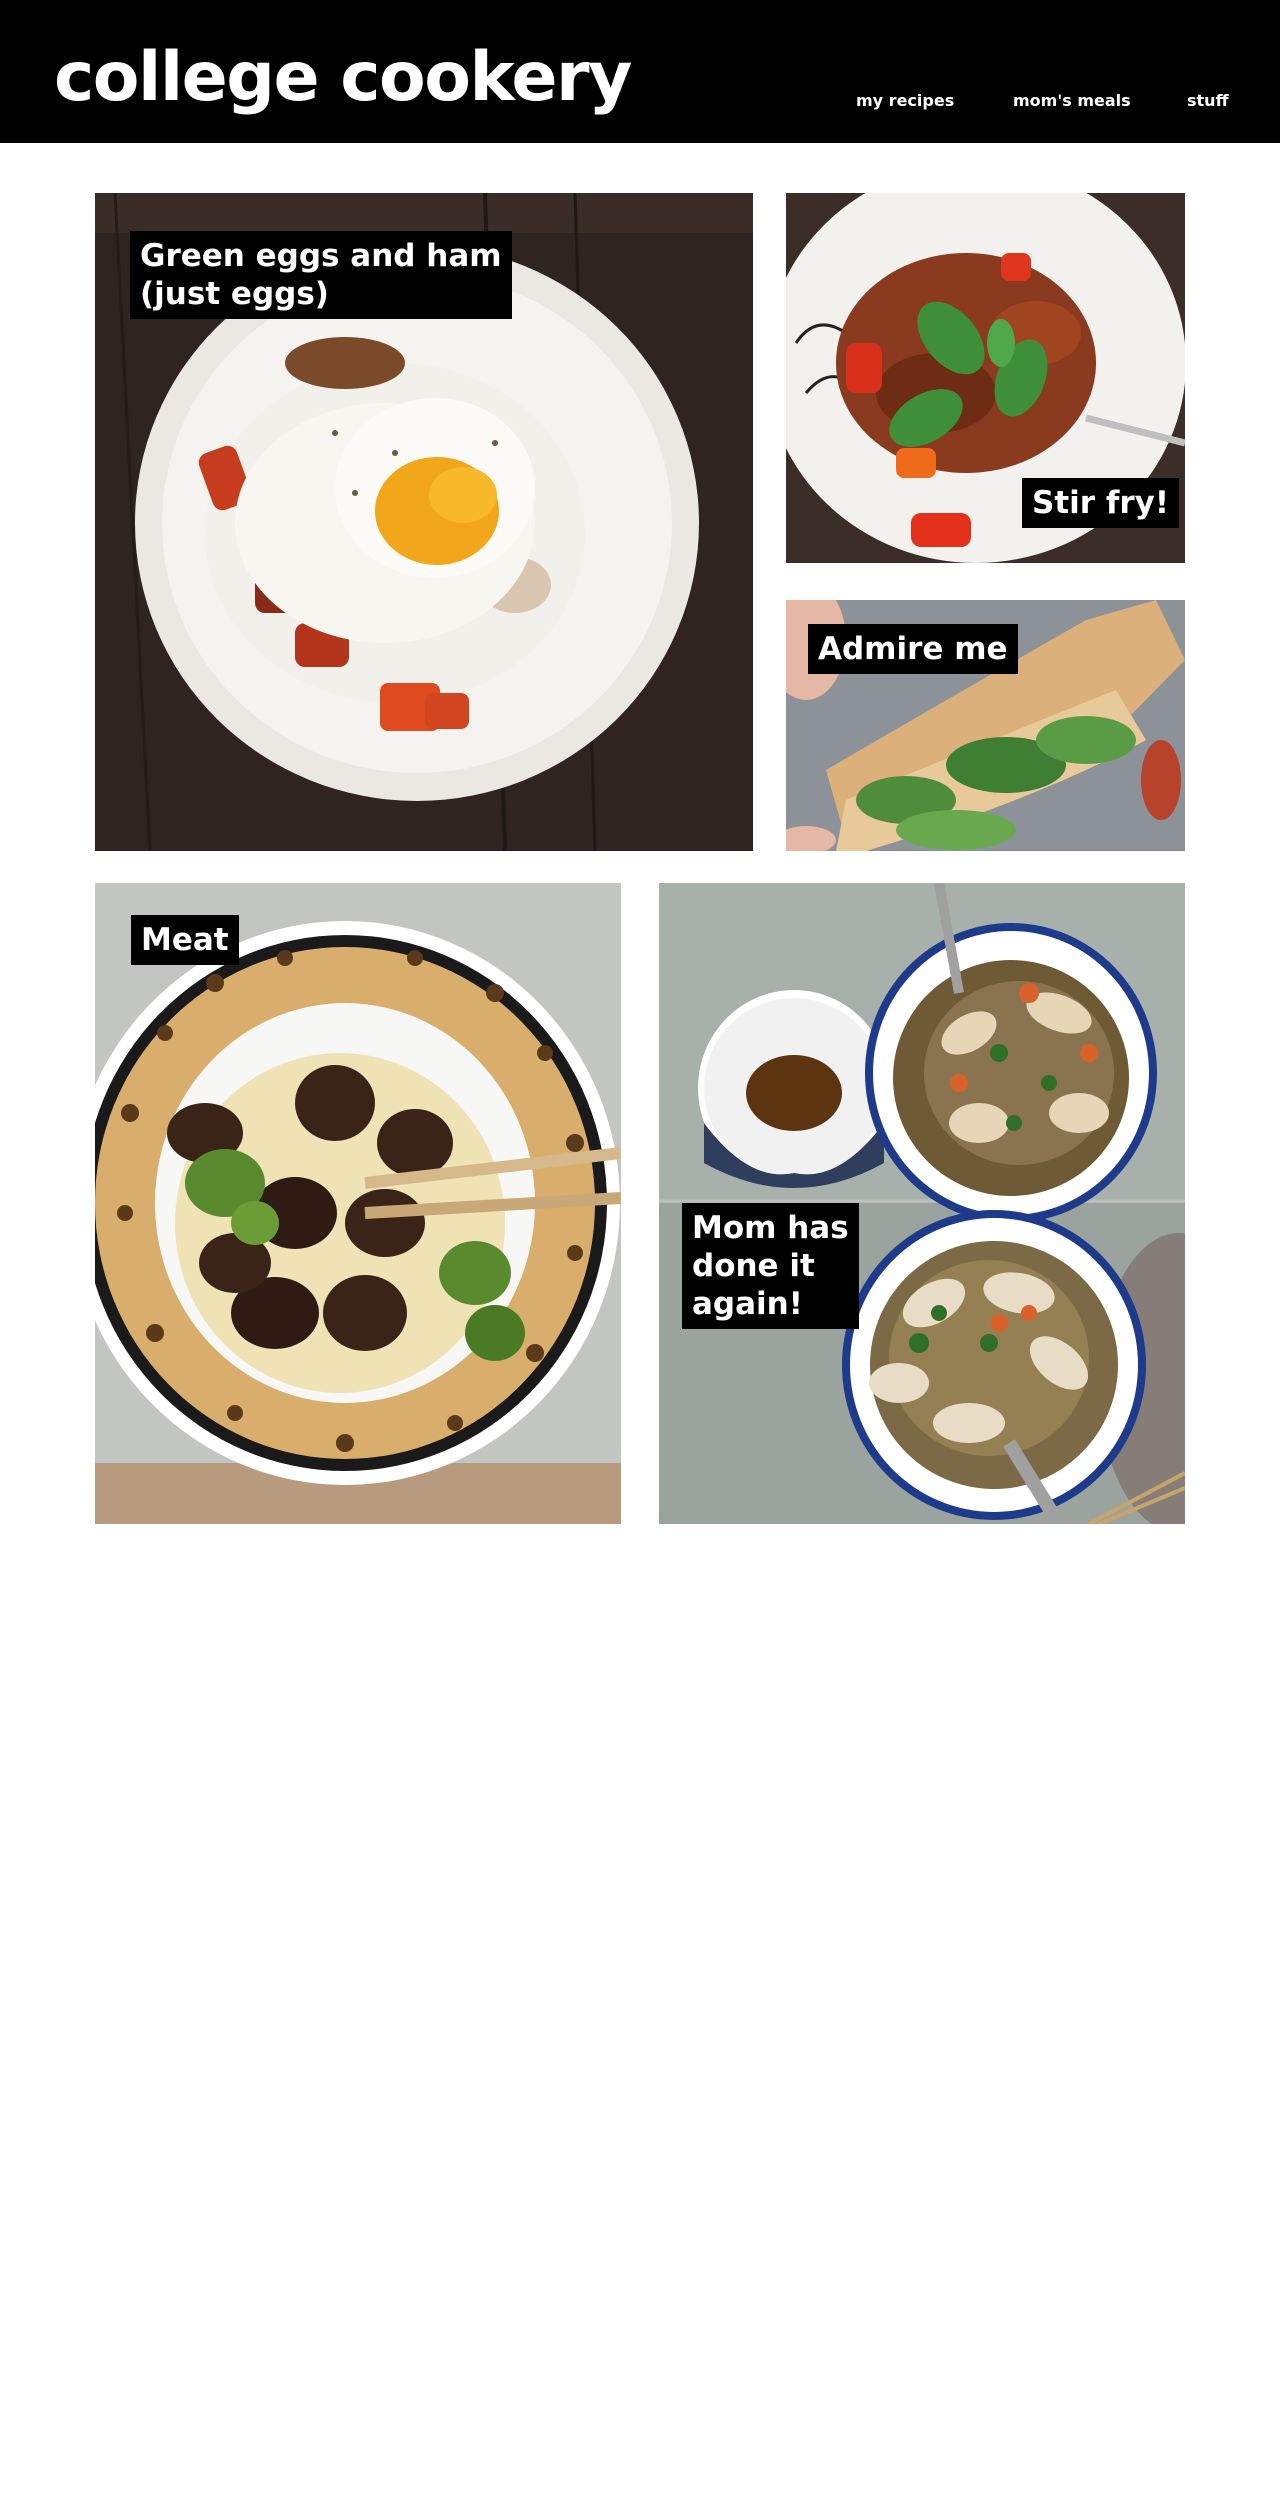 This screenshot has height=2500, width=1280. I want to click on caption-line: (just eggs), so click(234, 294).